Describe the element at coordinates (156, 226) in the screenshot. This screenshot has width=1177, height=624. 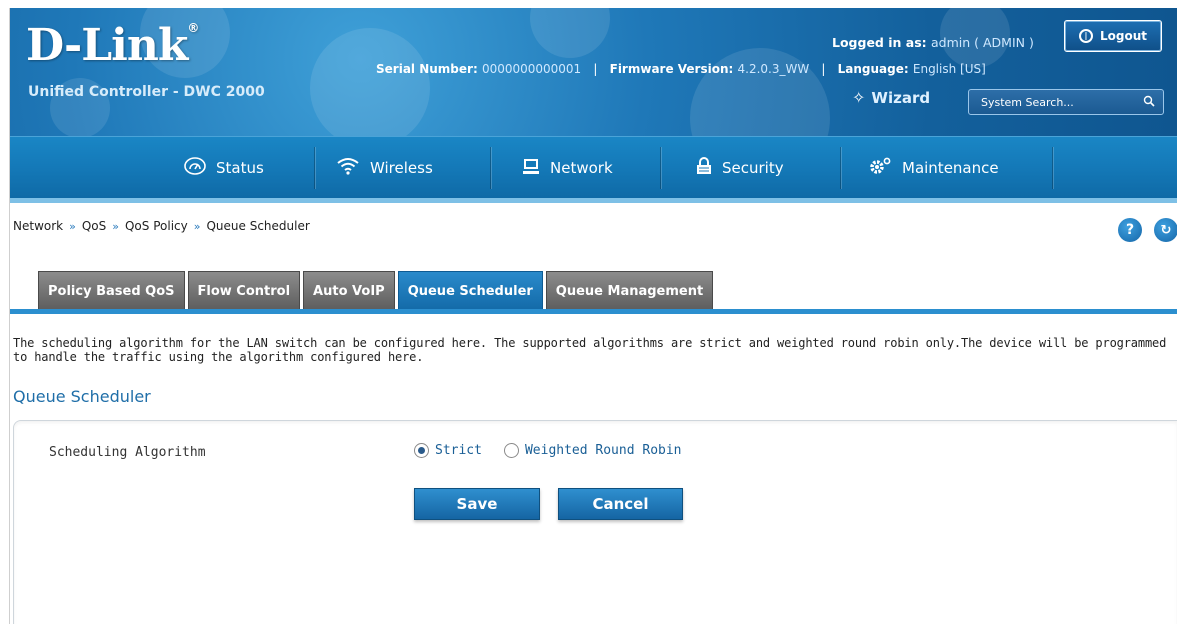
I see `breadcrumb-item: QoS Policy` at that location.